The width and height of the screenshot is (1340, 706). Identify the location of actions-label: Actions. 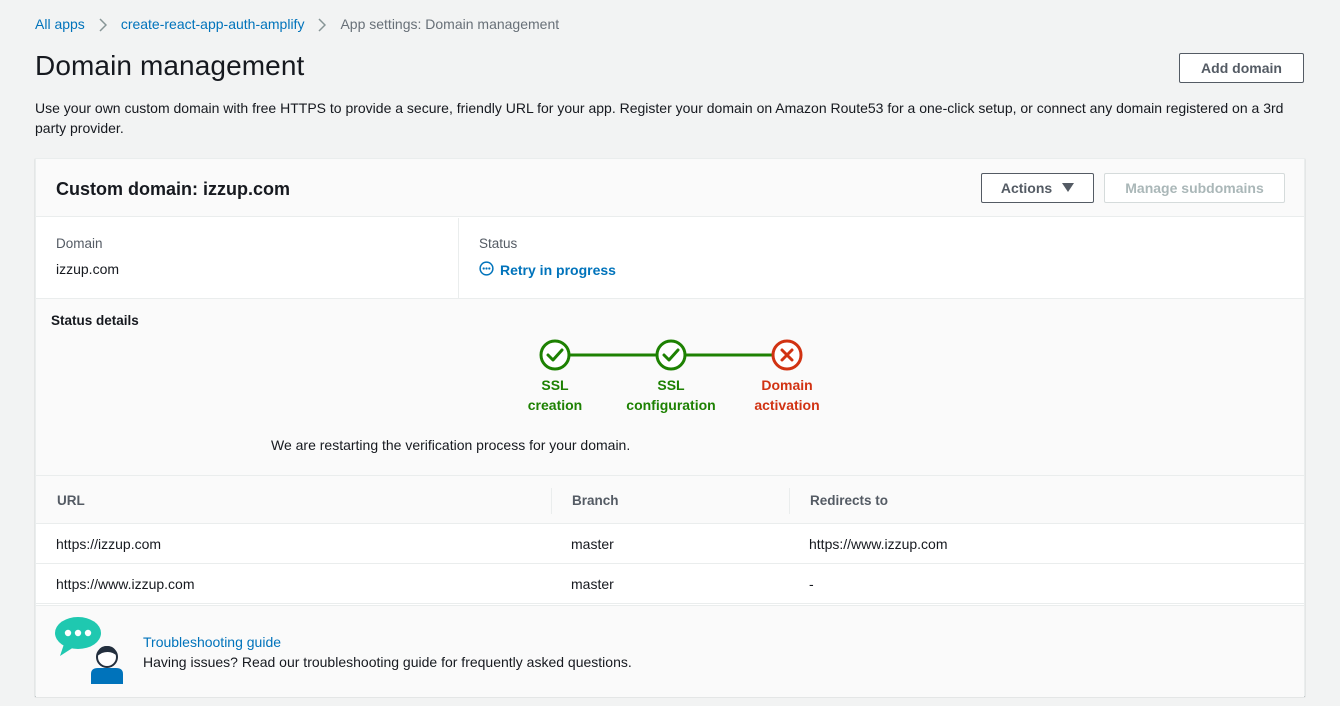
(1026, 188).